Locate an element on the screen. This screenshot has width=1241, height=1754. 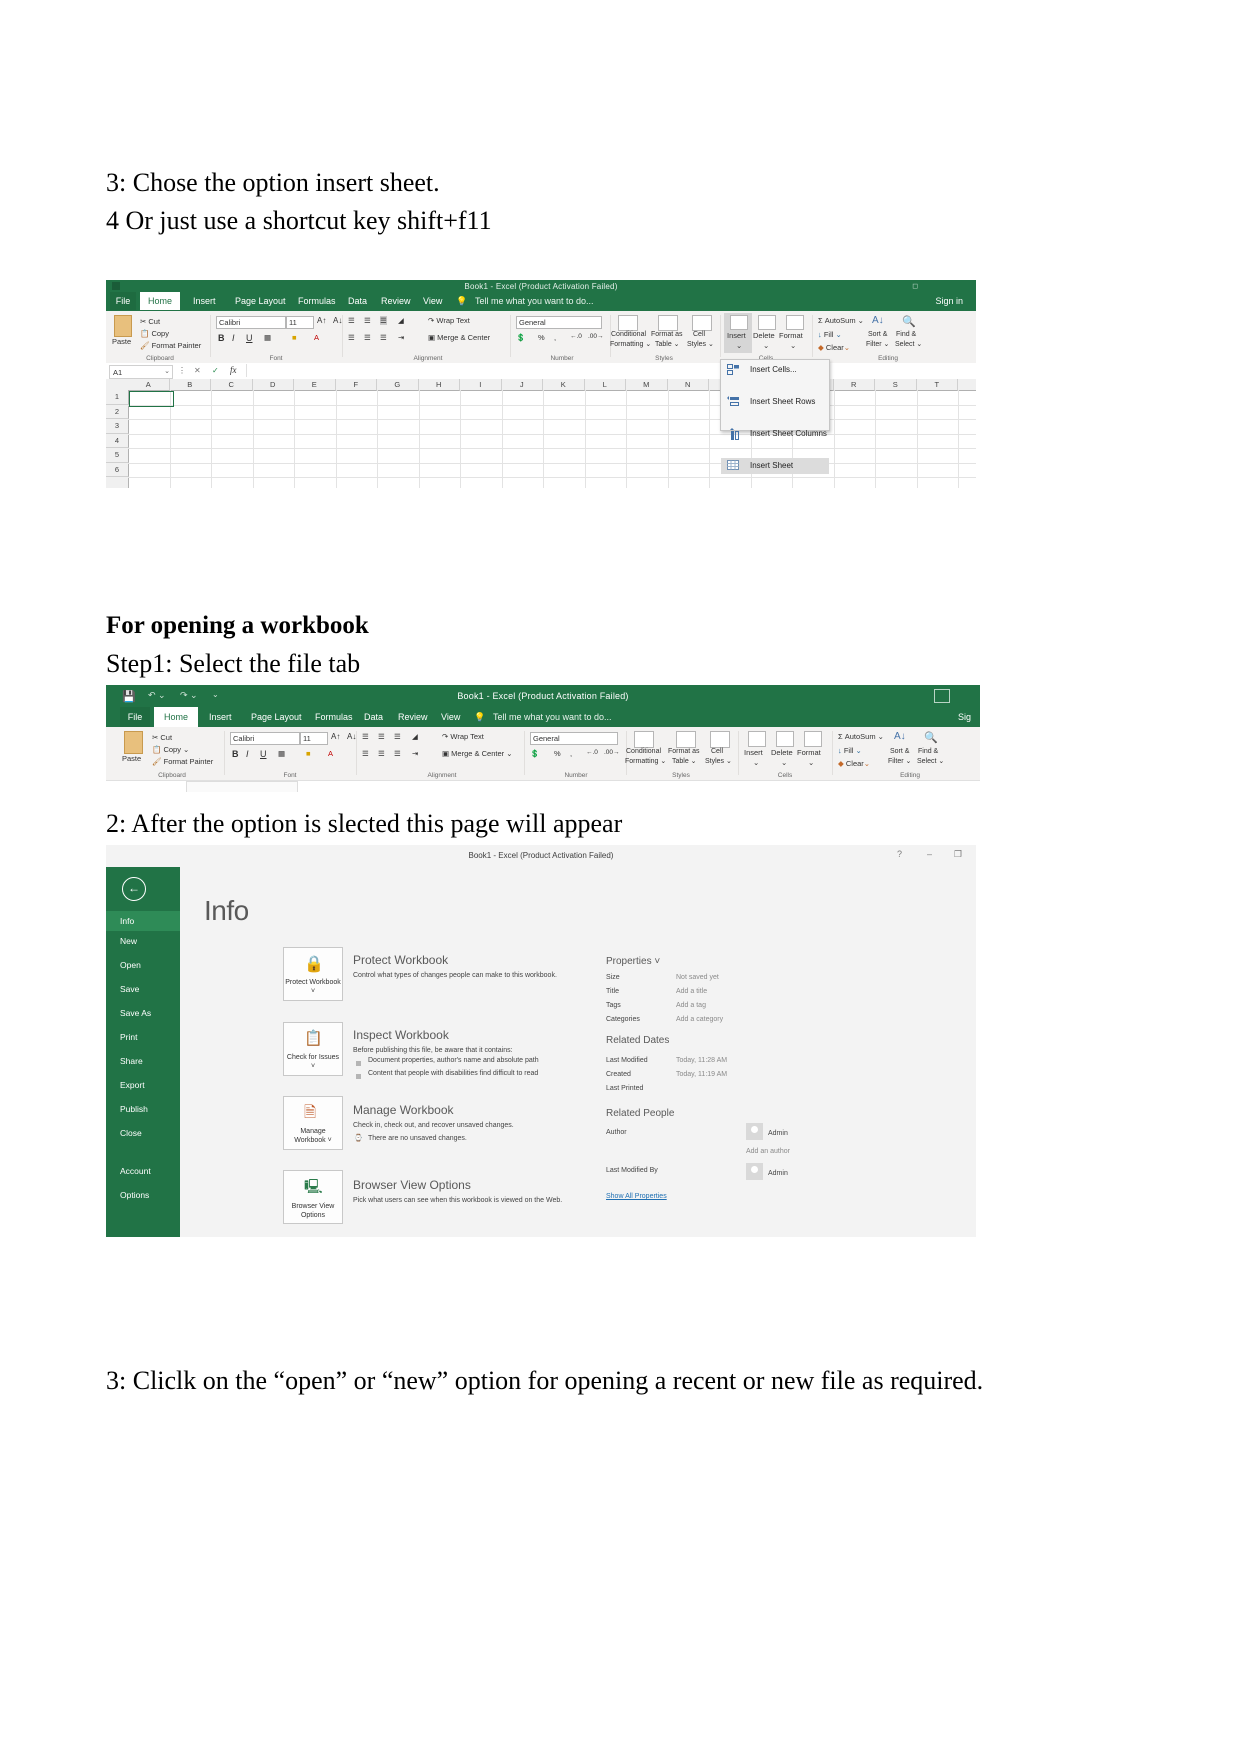
protect-workbook-button: 🔒 Protect Workbook ˅ is located at coordinates (313, 974).